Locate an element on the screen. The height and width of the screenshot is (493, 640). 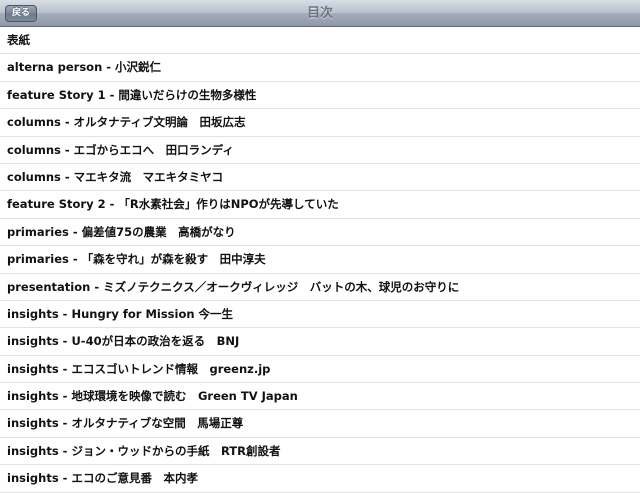
list-item: columns - オルタナティブ文明論 田坂広志 is located at coordinates (320, 123).